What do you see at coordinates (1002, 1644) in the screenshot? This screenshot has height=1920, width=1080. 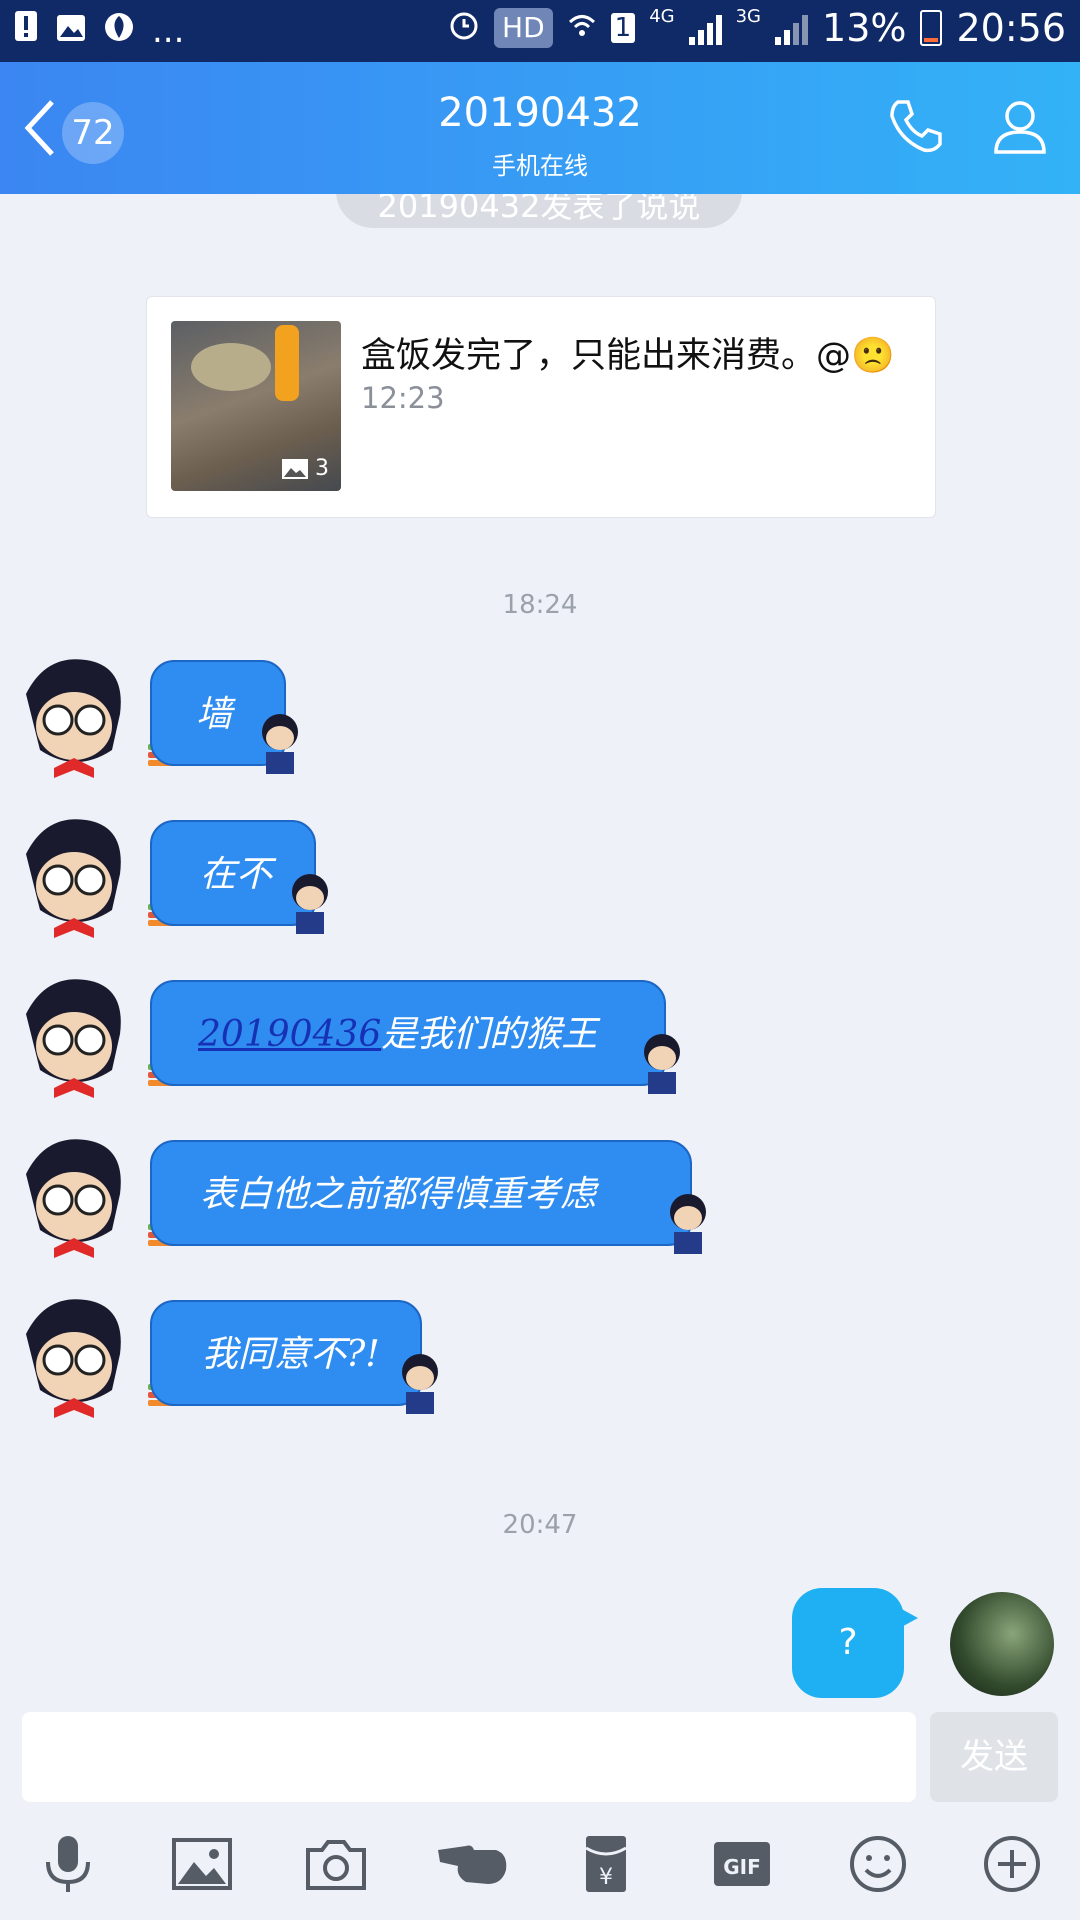 I see `my-avatar` at bounding box center [1002, 1644].